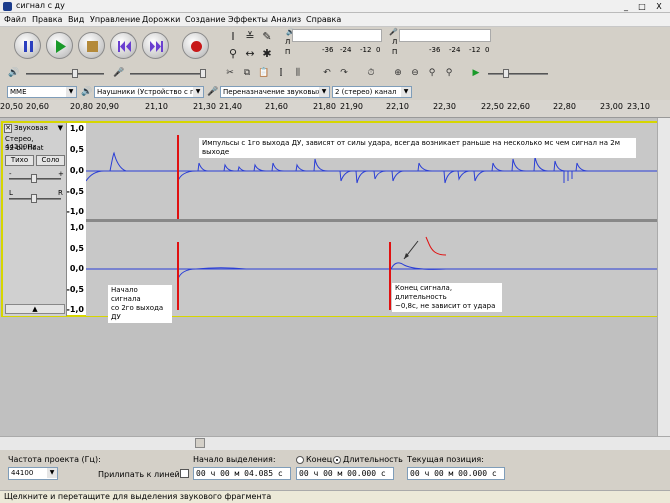 This screenshot has width=670, height=503. Describe the element at coordinates (233, 54) in the screenshot. I see `zoom-tool-icon: ⚲` at that location.